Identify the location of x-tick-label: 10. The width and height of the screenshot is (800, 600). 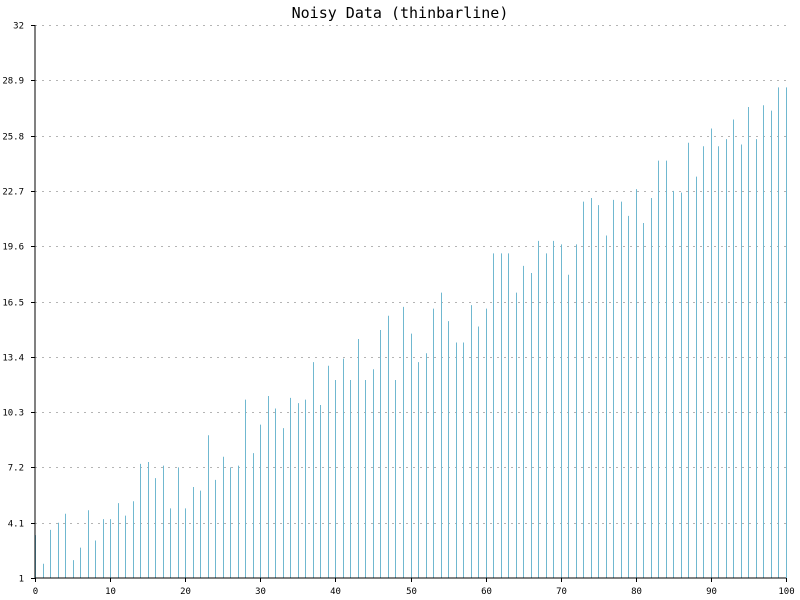
(110, 592).